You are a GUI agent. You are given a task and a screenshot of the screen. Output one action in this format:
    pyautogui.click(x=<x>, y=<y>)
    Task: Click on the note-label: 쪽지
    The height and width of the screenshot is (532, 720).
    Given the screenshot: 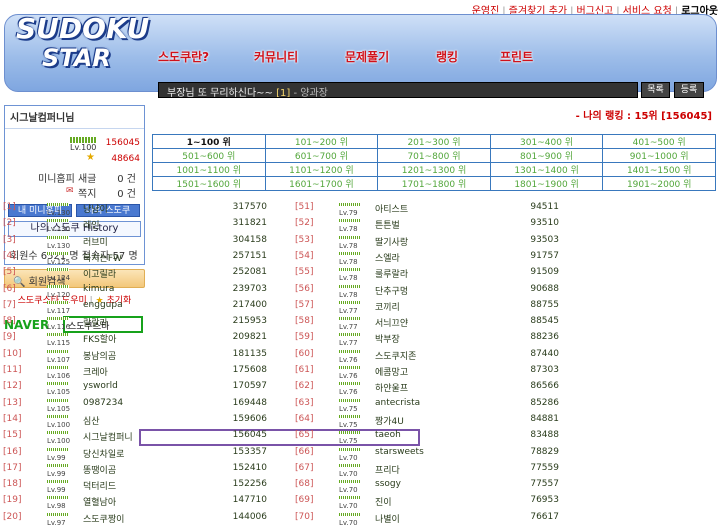 What is the action you would take?
    pyautogui.click(x=87, y=192)
    